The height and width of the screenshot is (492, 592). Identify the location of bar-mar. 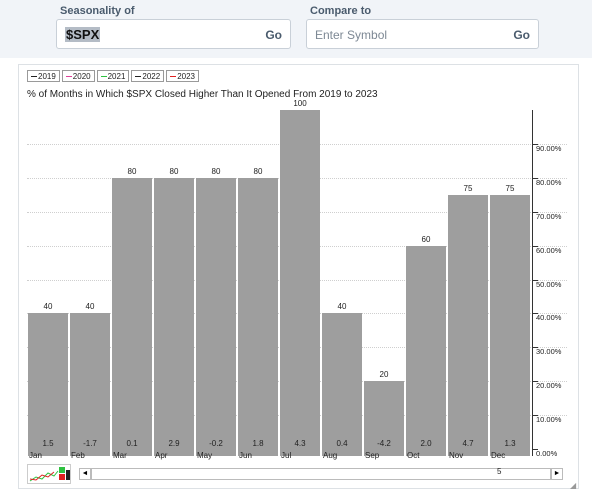
(132, 317).